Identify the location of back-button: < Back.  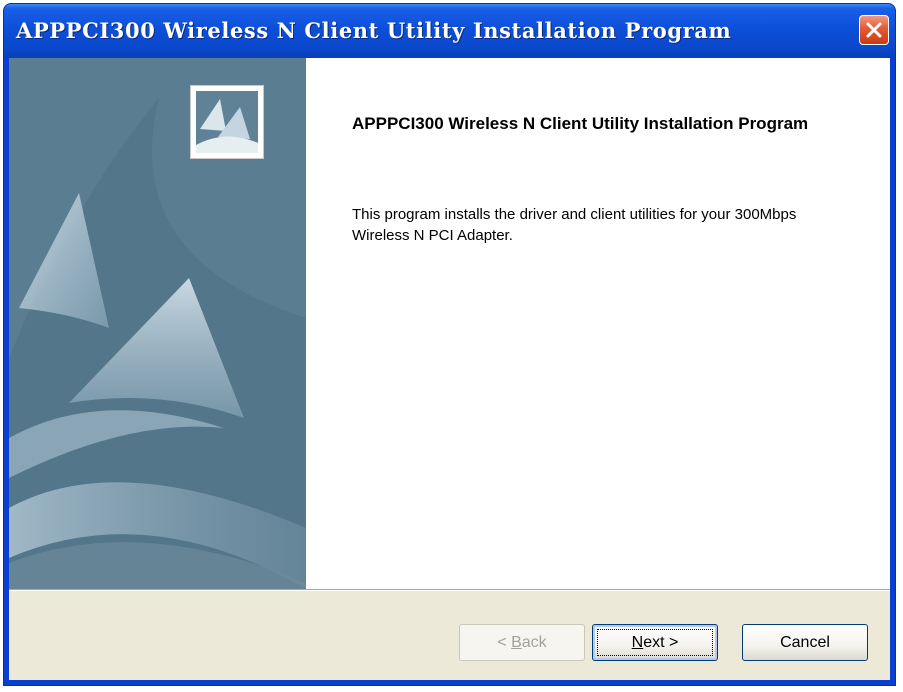
(522, 642).